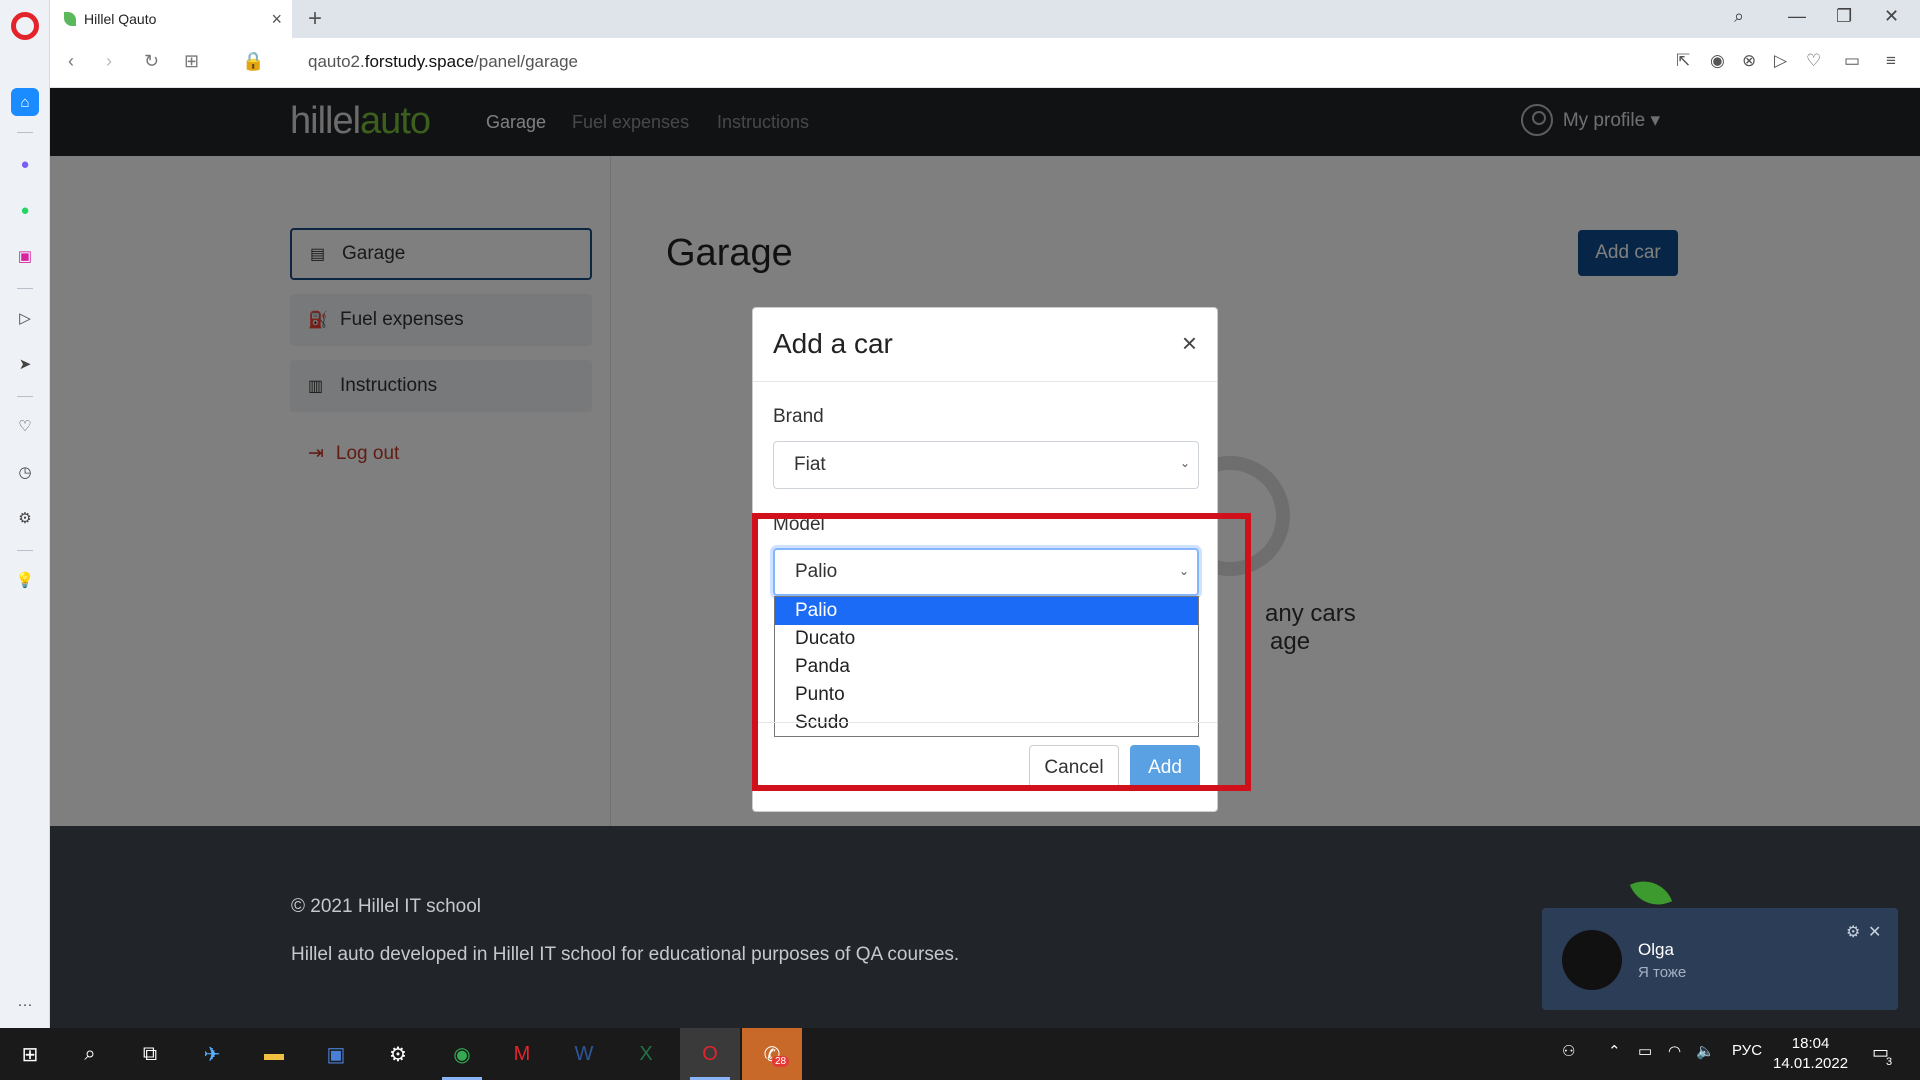 The width and height of the screenshot is (1920, 1080). What do you see at coordinates (274, 1054) in the screenshot?
I see `file-explorer-icon: ▬` at bounding box center [274, 1054].